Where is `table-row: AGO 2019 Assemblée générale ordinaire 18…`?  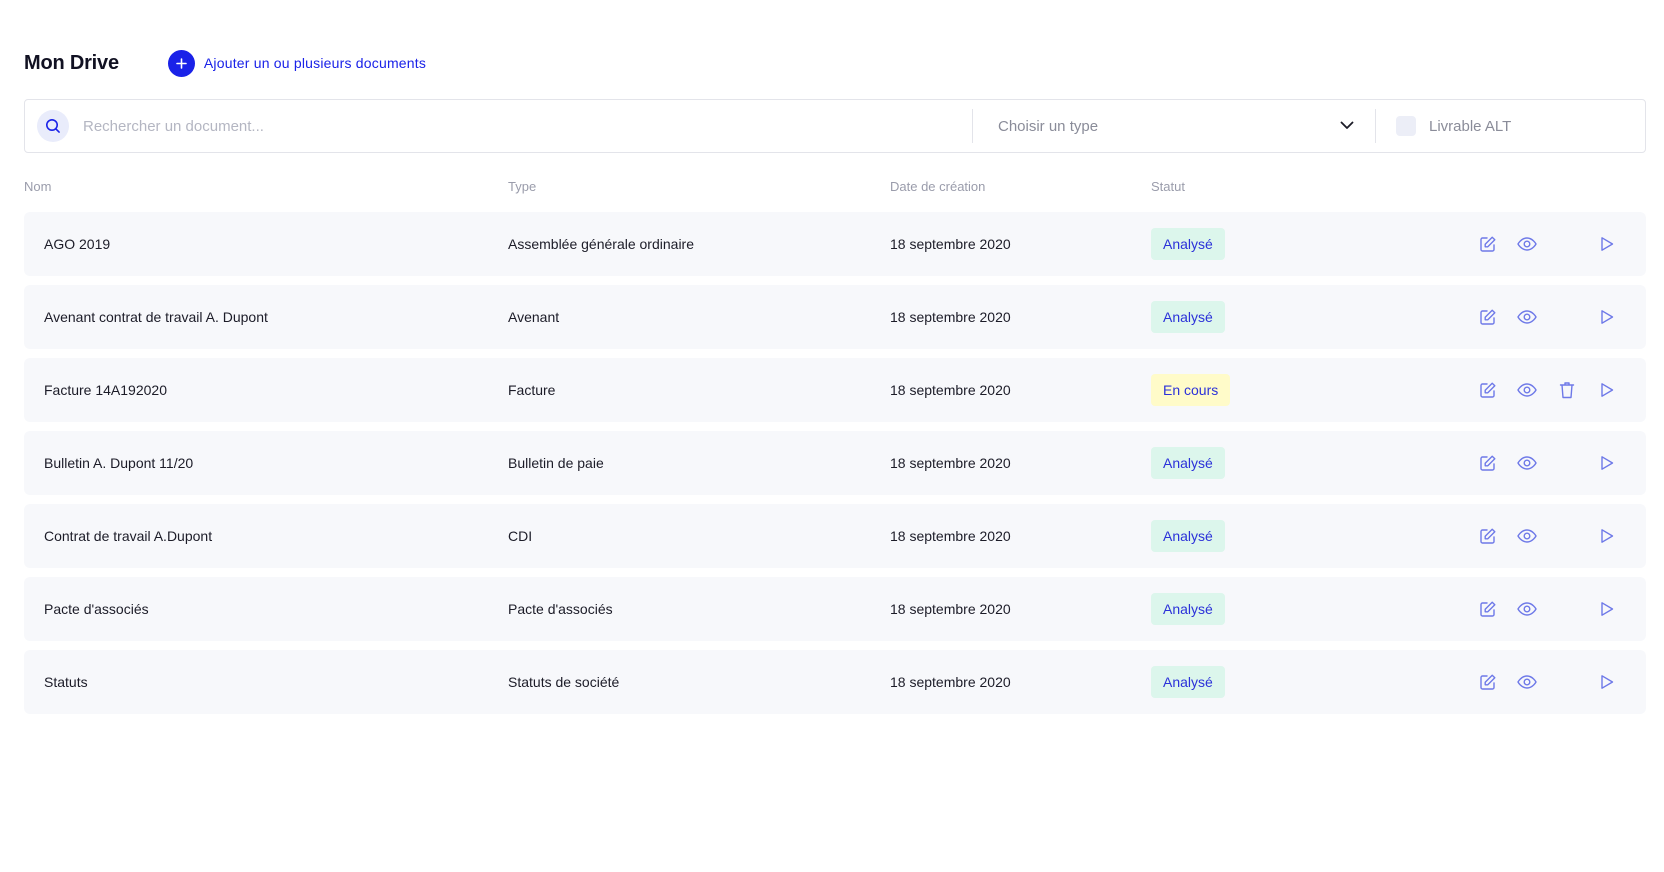
table-row: AGO 2019 Assemblée générale ordinaire 18… is located at coordinates (835, 244).